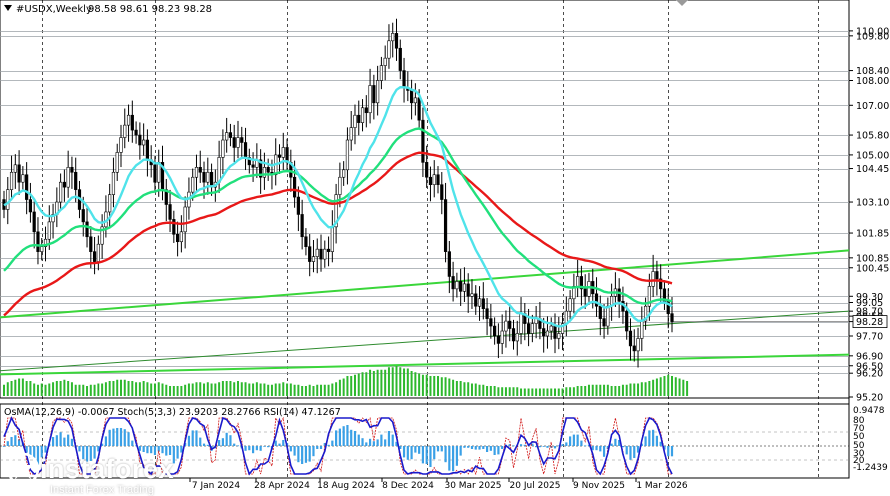 Image resolution: width=890 pixels, height=496 pixels. I want to click on price-label: 95.20, so click(869, 398).